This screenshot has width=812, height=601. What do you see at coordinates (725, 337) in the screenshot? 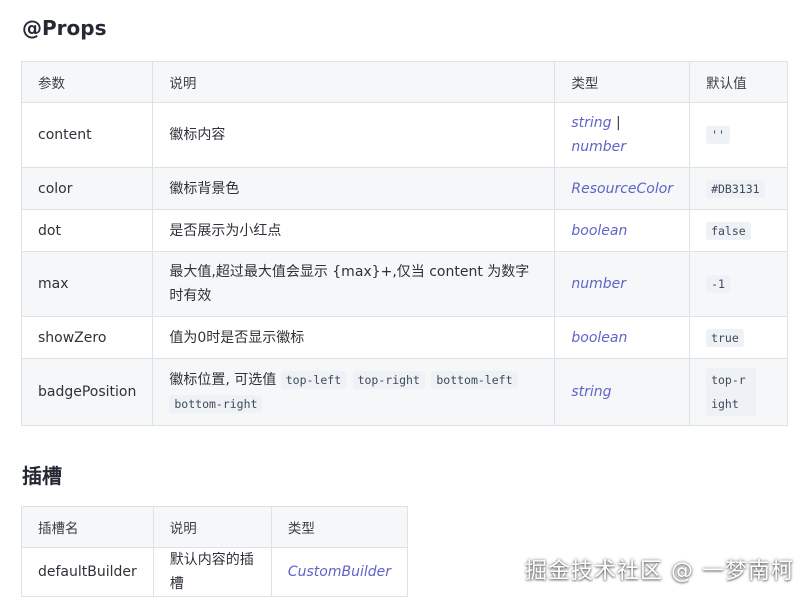
I see `default-code: true` at bounding box center [725, 337].